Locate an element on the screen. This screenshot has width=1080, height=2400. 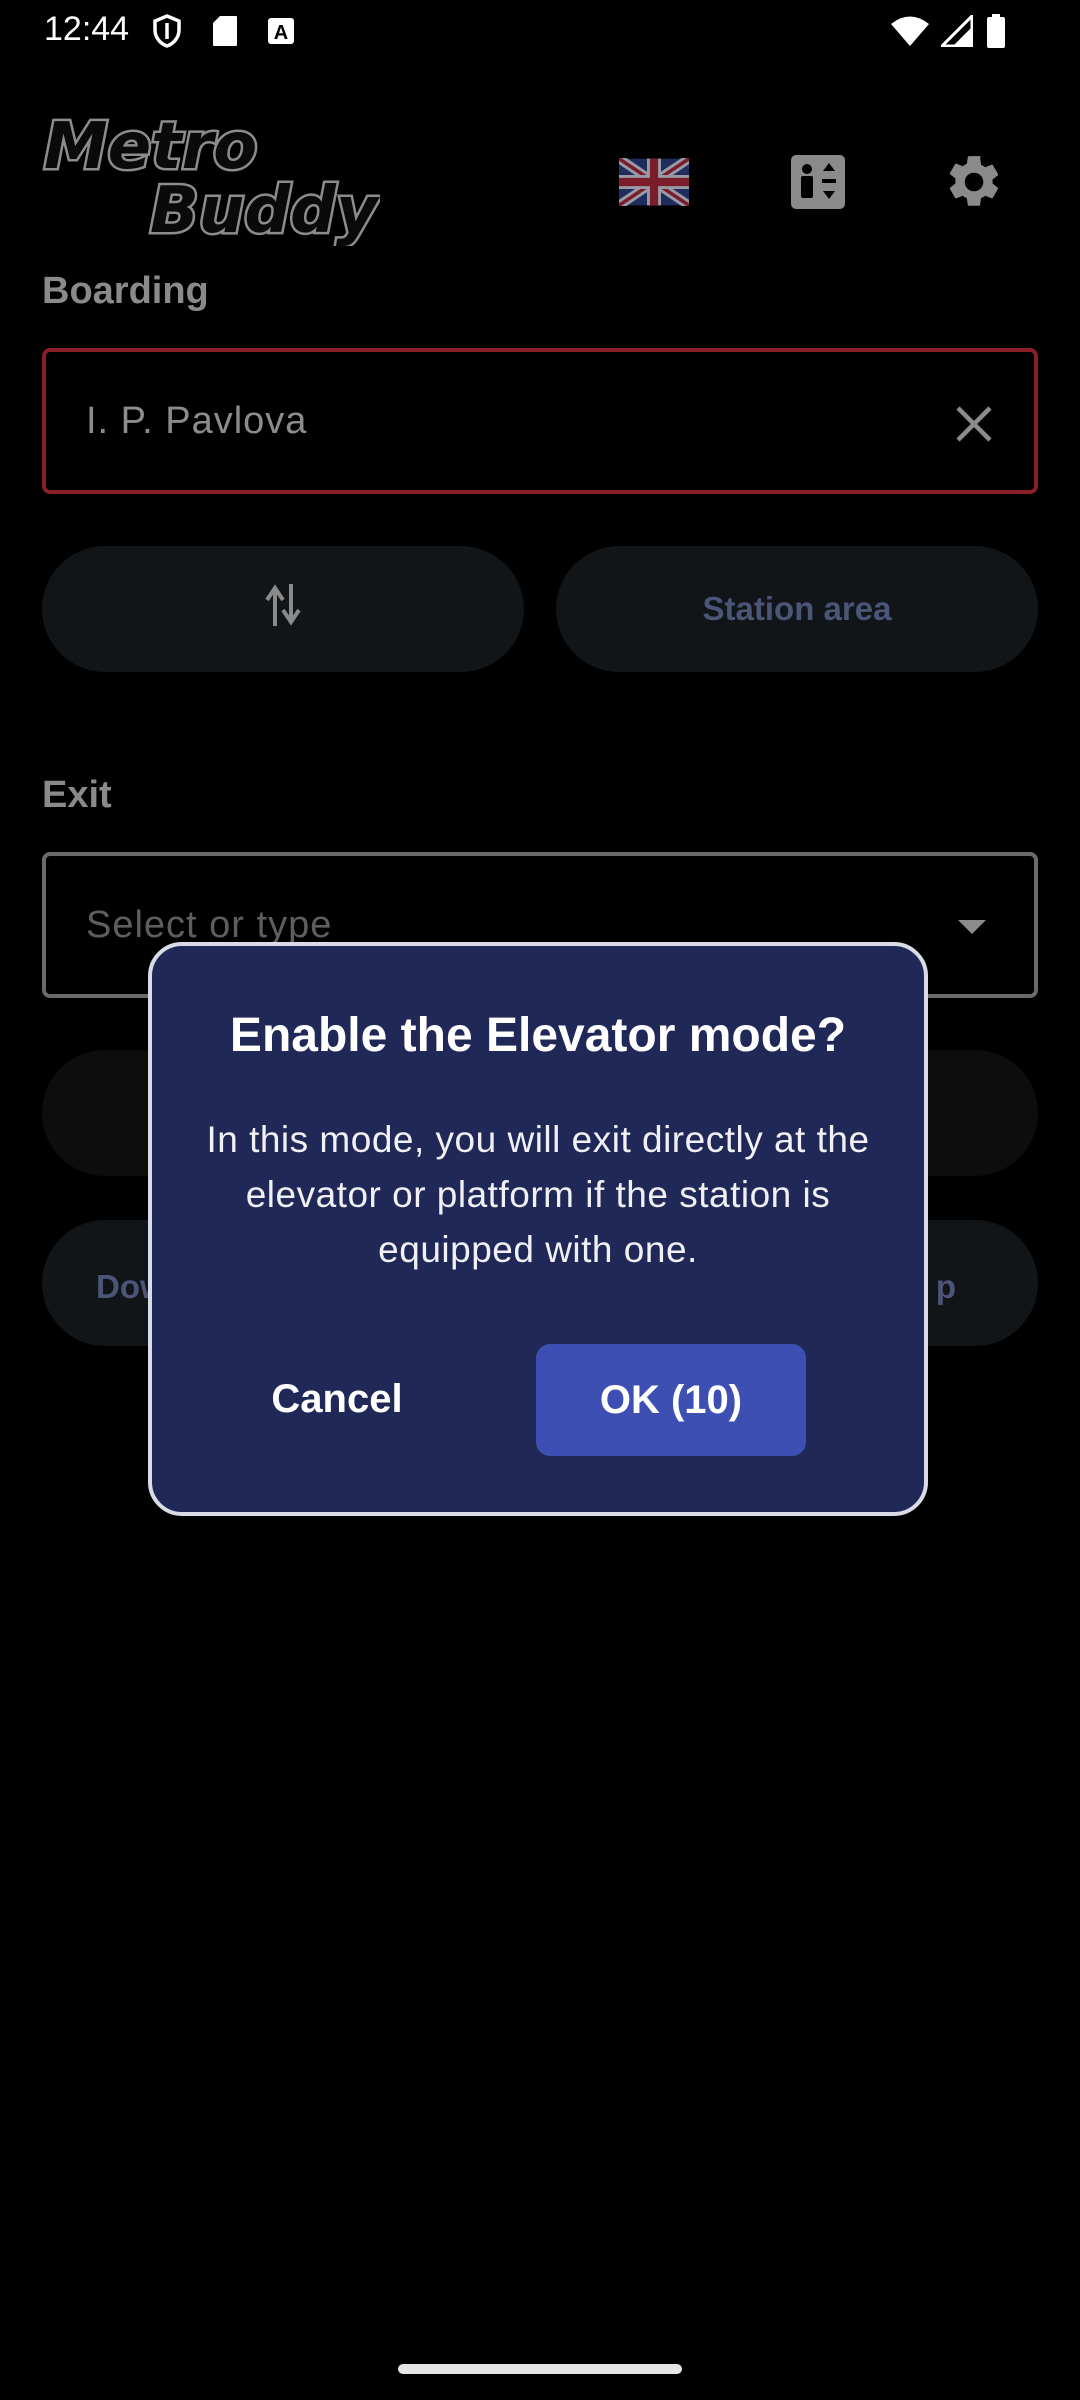
svg-text: Buddy is located at coordinates (265, 210).